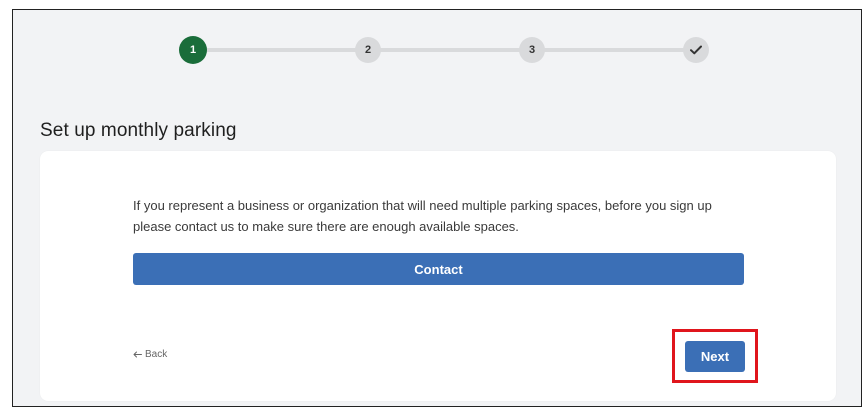 This screenshot has width=866, height=410. I want to click on contact-button: Contact, so click(438, 269).